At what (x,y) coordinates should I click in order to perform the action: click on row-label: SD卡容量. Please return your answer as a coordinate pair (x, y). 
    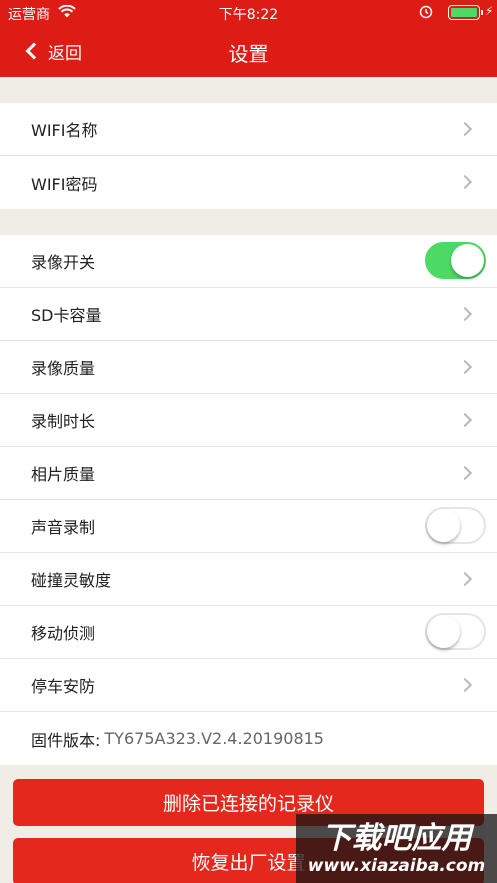
    Looking at the image, I should click on (66, 315).